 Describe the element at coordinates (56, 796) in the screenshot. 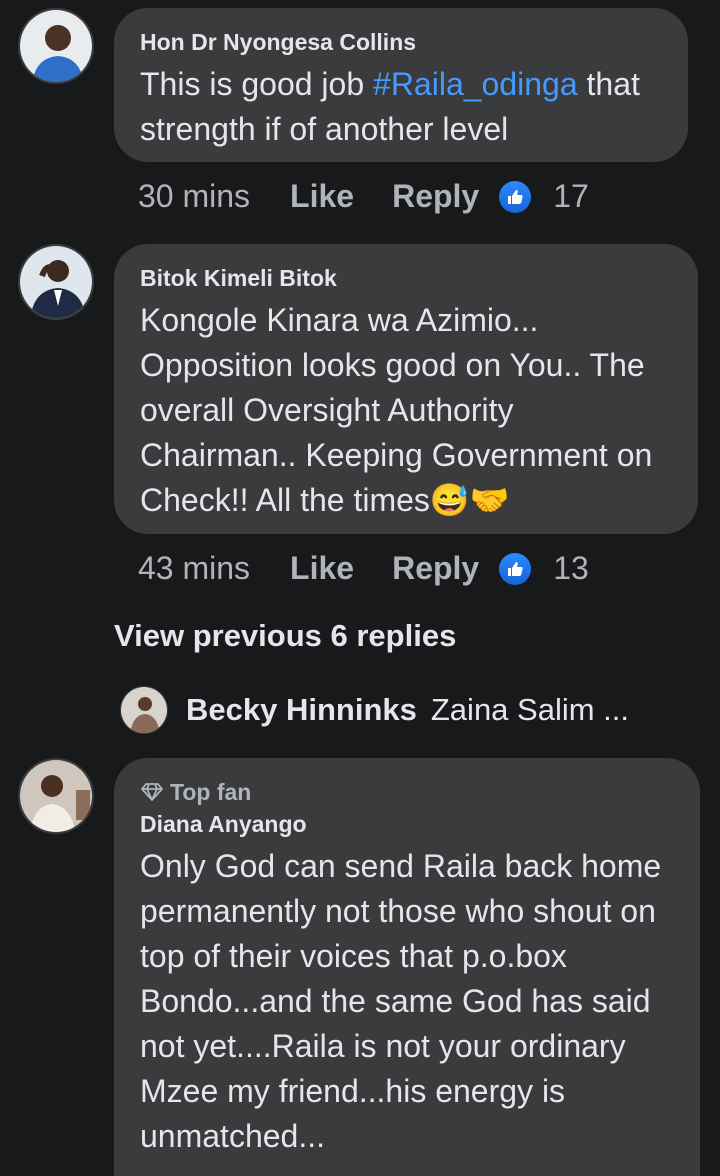

I see `avatar-diana-anyango` at that location.